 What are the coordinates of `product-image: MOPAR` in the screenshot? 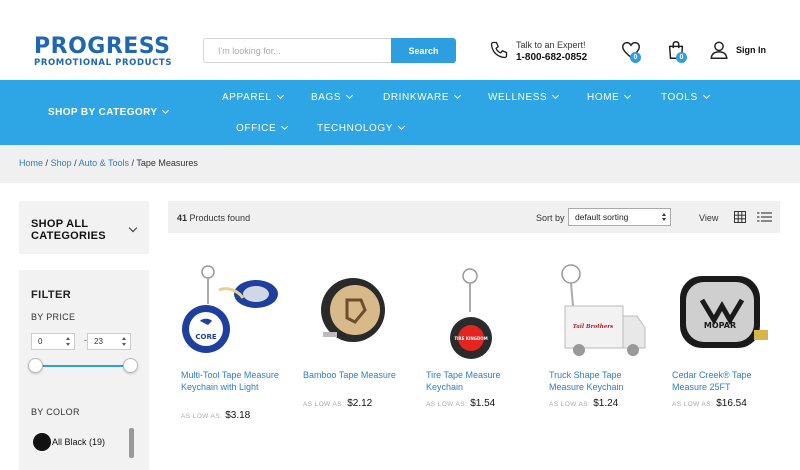 It's located at (722, 312).